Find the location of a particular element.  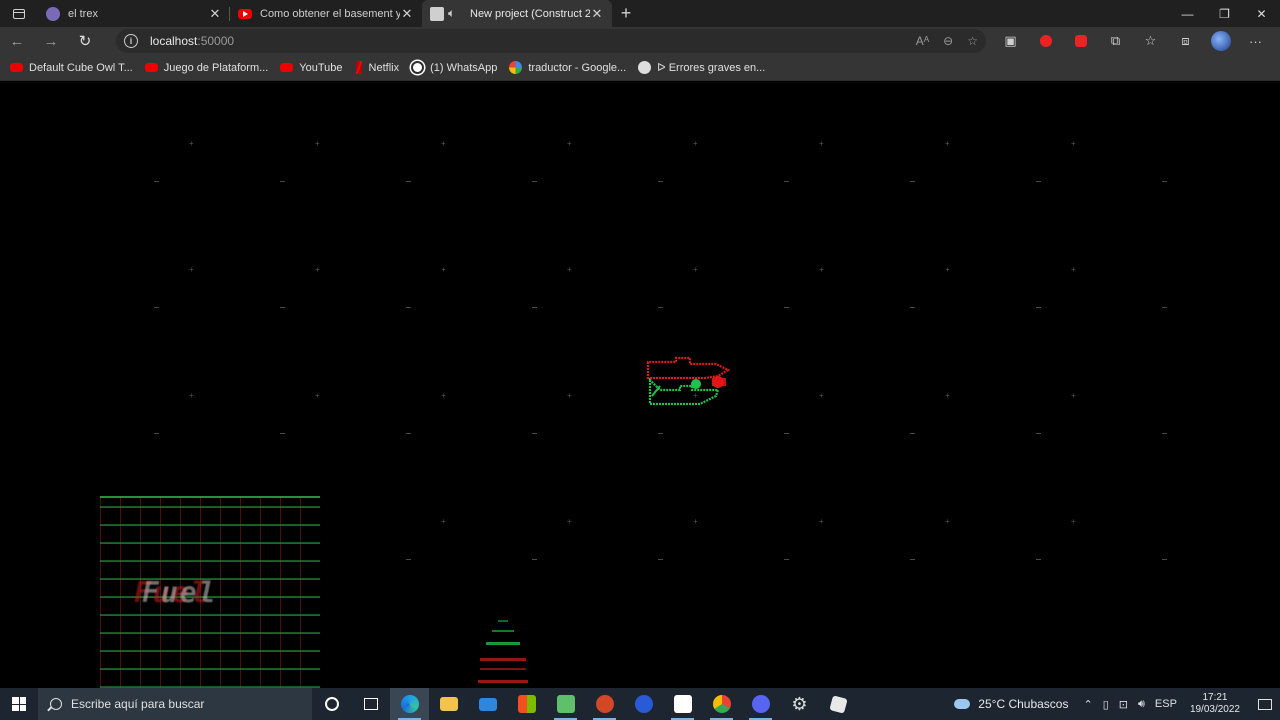

construct-taskbar-icon is located at coordinates (565, 704).